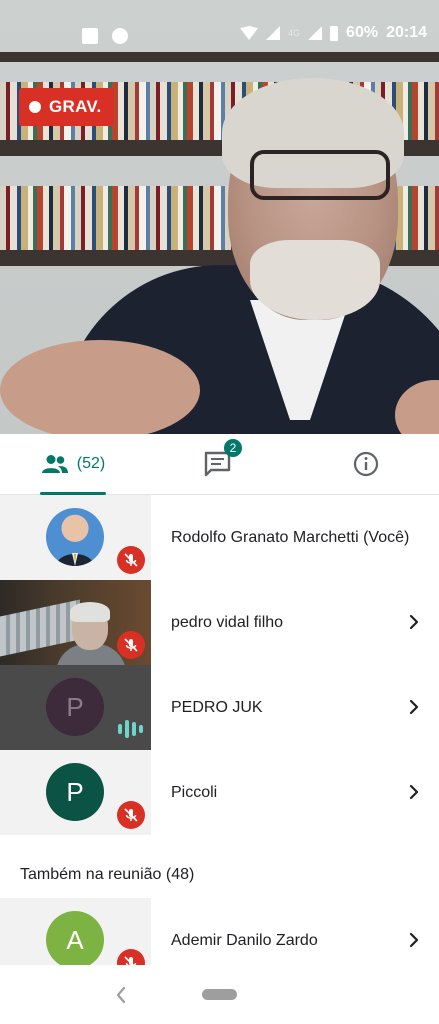  What do you see at coordinates (120, 36) in the screenshot?
I see `chat-bubble-icon` at bounding box center [120, 36].